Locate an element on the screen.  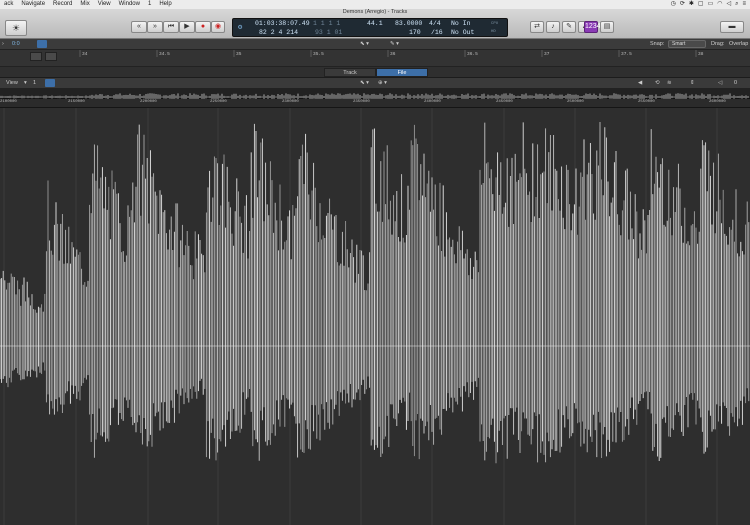
lcd-cpu-label: CPU is located at coordinates (495, 24).